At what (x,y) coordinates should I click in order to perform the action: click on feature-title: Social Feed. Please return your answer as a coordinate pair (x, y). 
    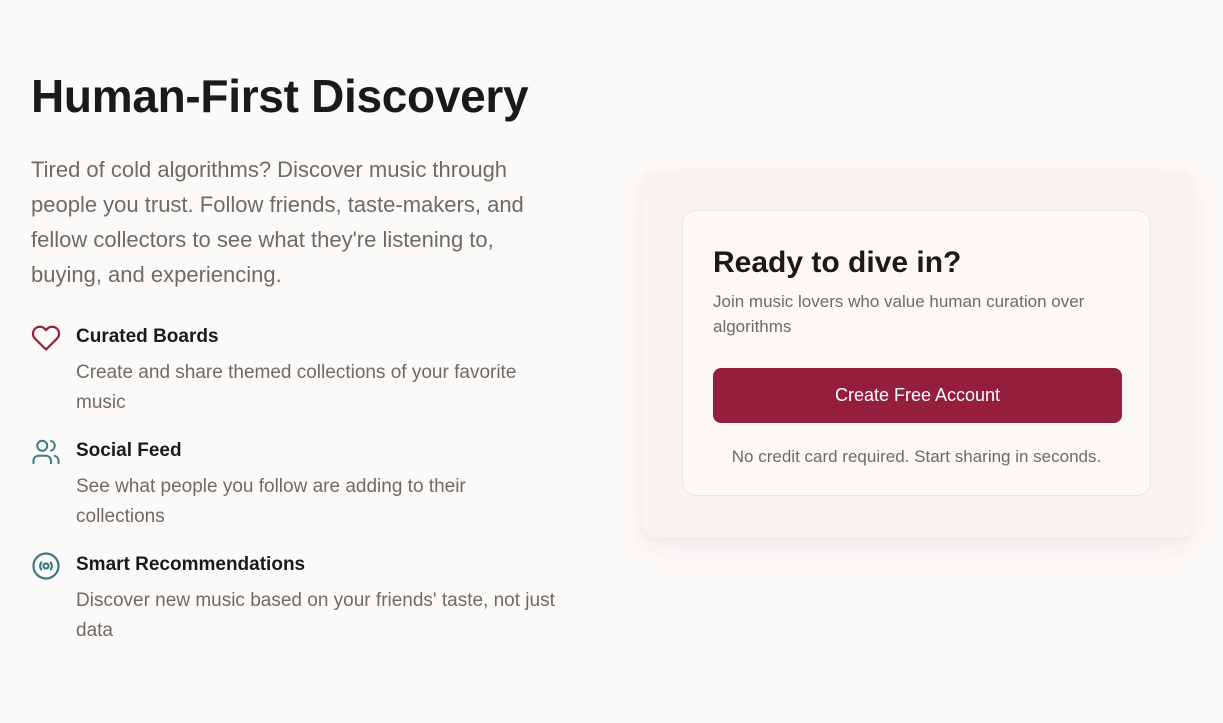
    Looking at the image, I should click on (129, 450).